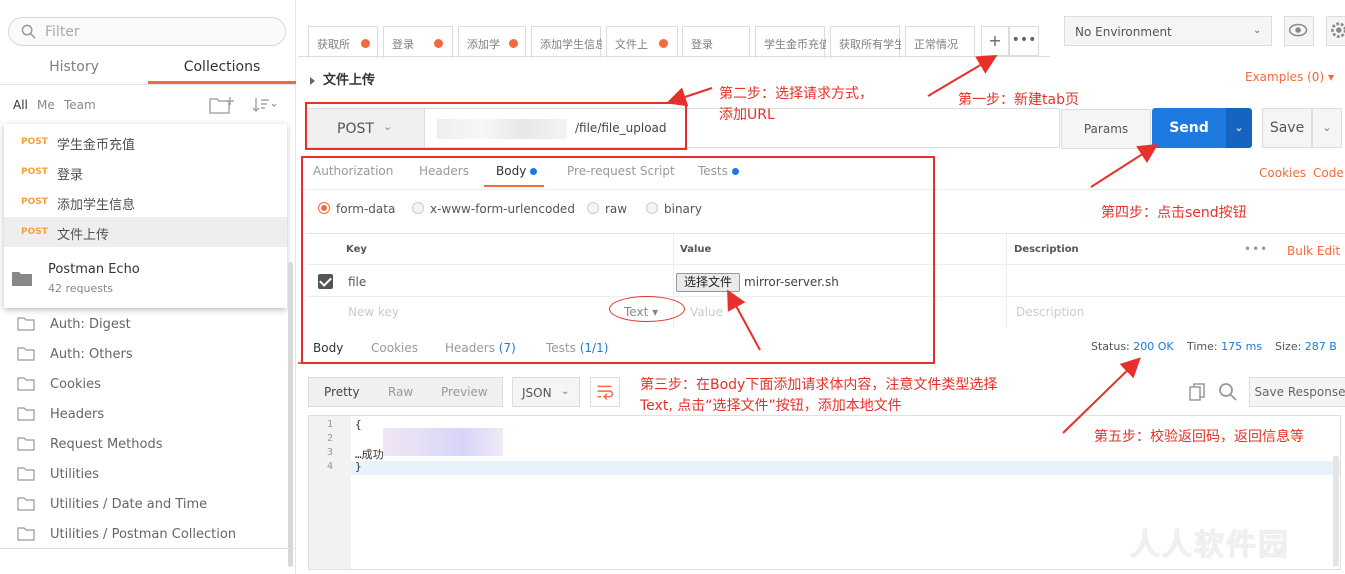 The image size is (1345, 574). What do you see at coordinates (145, 474) in the screenshot?
I see `folder-item: Utilities` at bounding box center [145, 474].